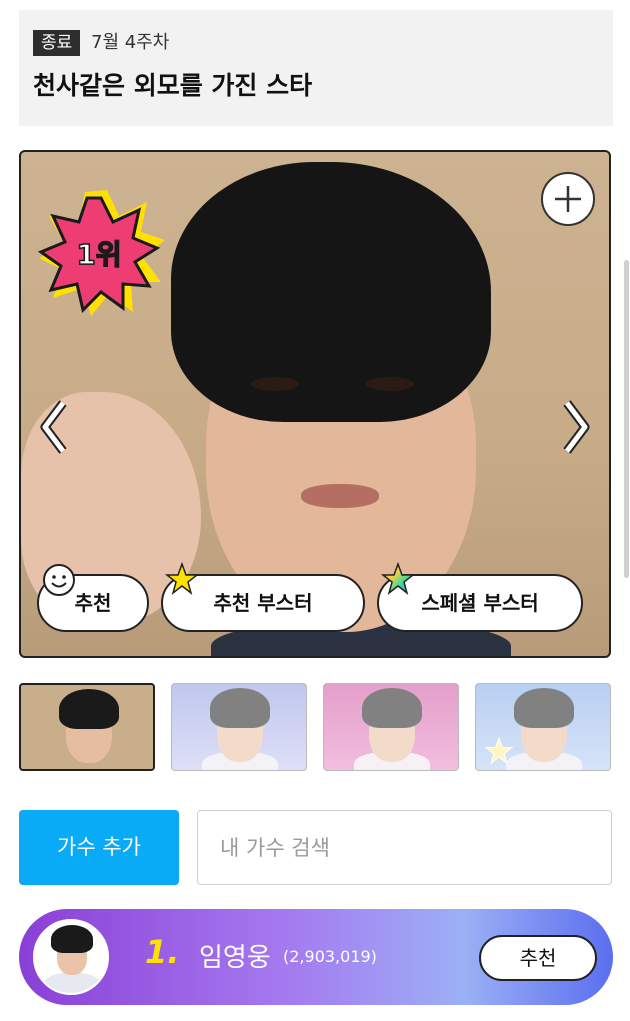  I want to click on ranking-row: 1. 임영웅 (2,903,019) 추천, so click(316, 957).